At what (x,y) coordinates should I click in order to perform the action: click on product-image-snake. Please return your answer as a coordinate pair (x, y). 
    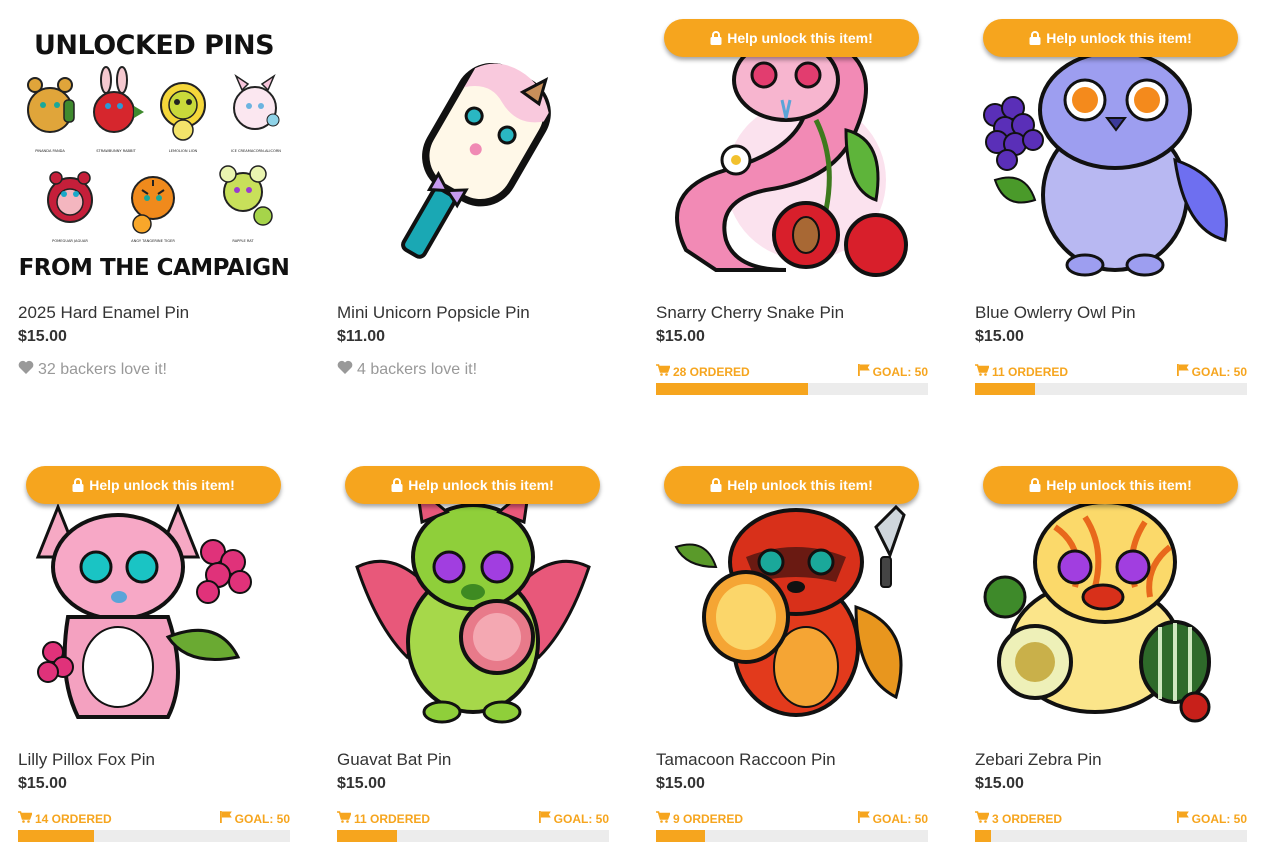
    Looking at the image, I should click on (792, 155).